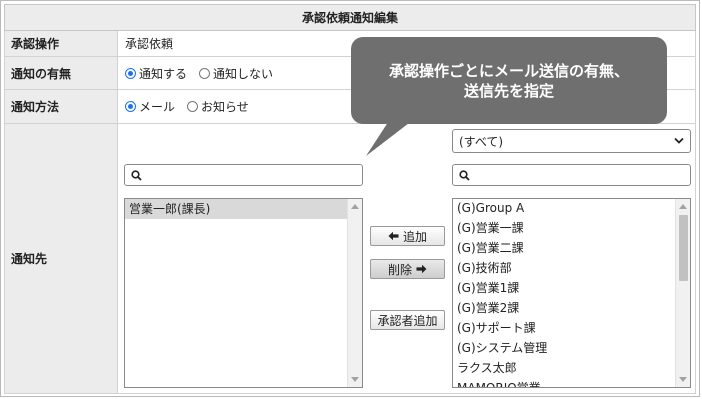  I want to click on list-item: (G)営業二課, so click(571, 248).